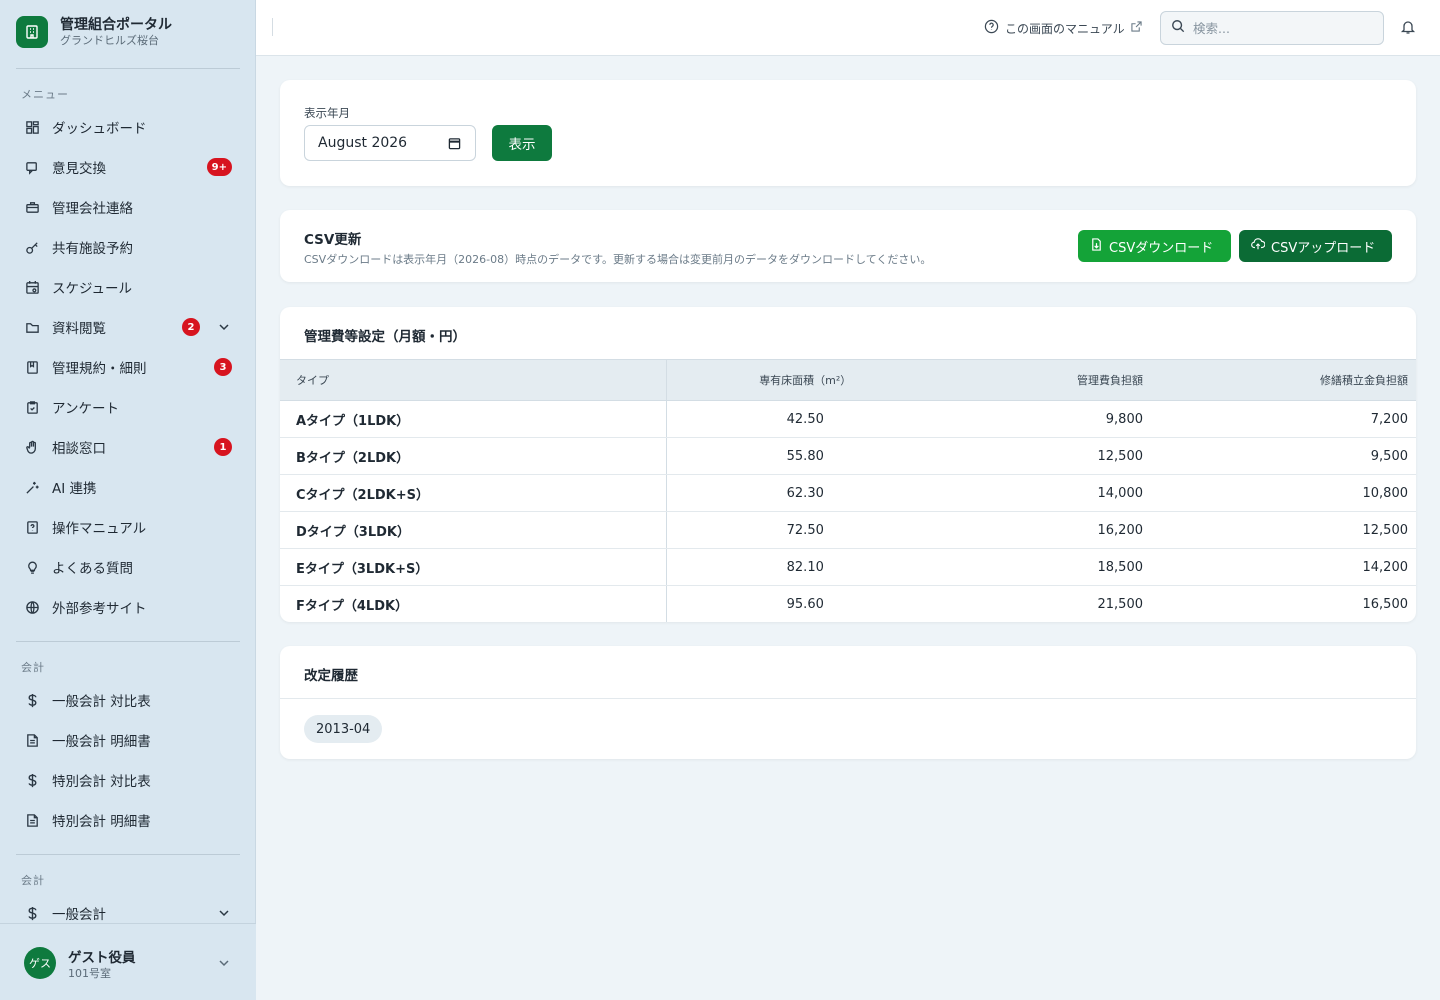 The width and height of the screenshot is (1440, 1000). What do you see at coordinates (343, 729) in the screenshot?
I see `revision-chip: 2013-04` at bounding box center [343, 729].